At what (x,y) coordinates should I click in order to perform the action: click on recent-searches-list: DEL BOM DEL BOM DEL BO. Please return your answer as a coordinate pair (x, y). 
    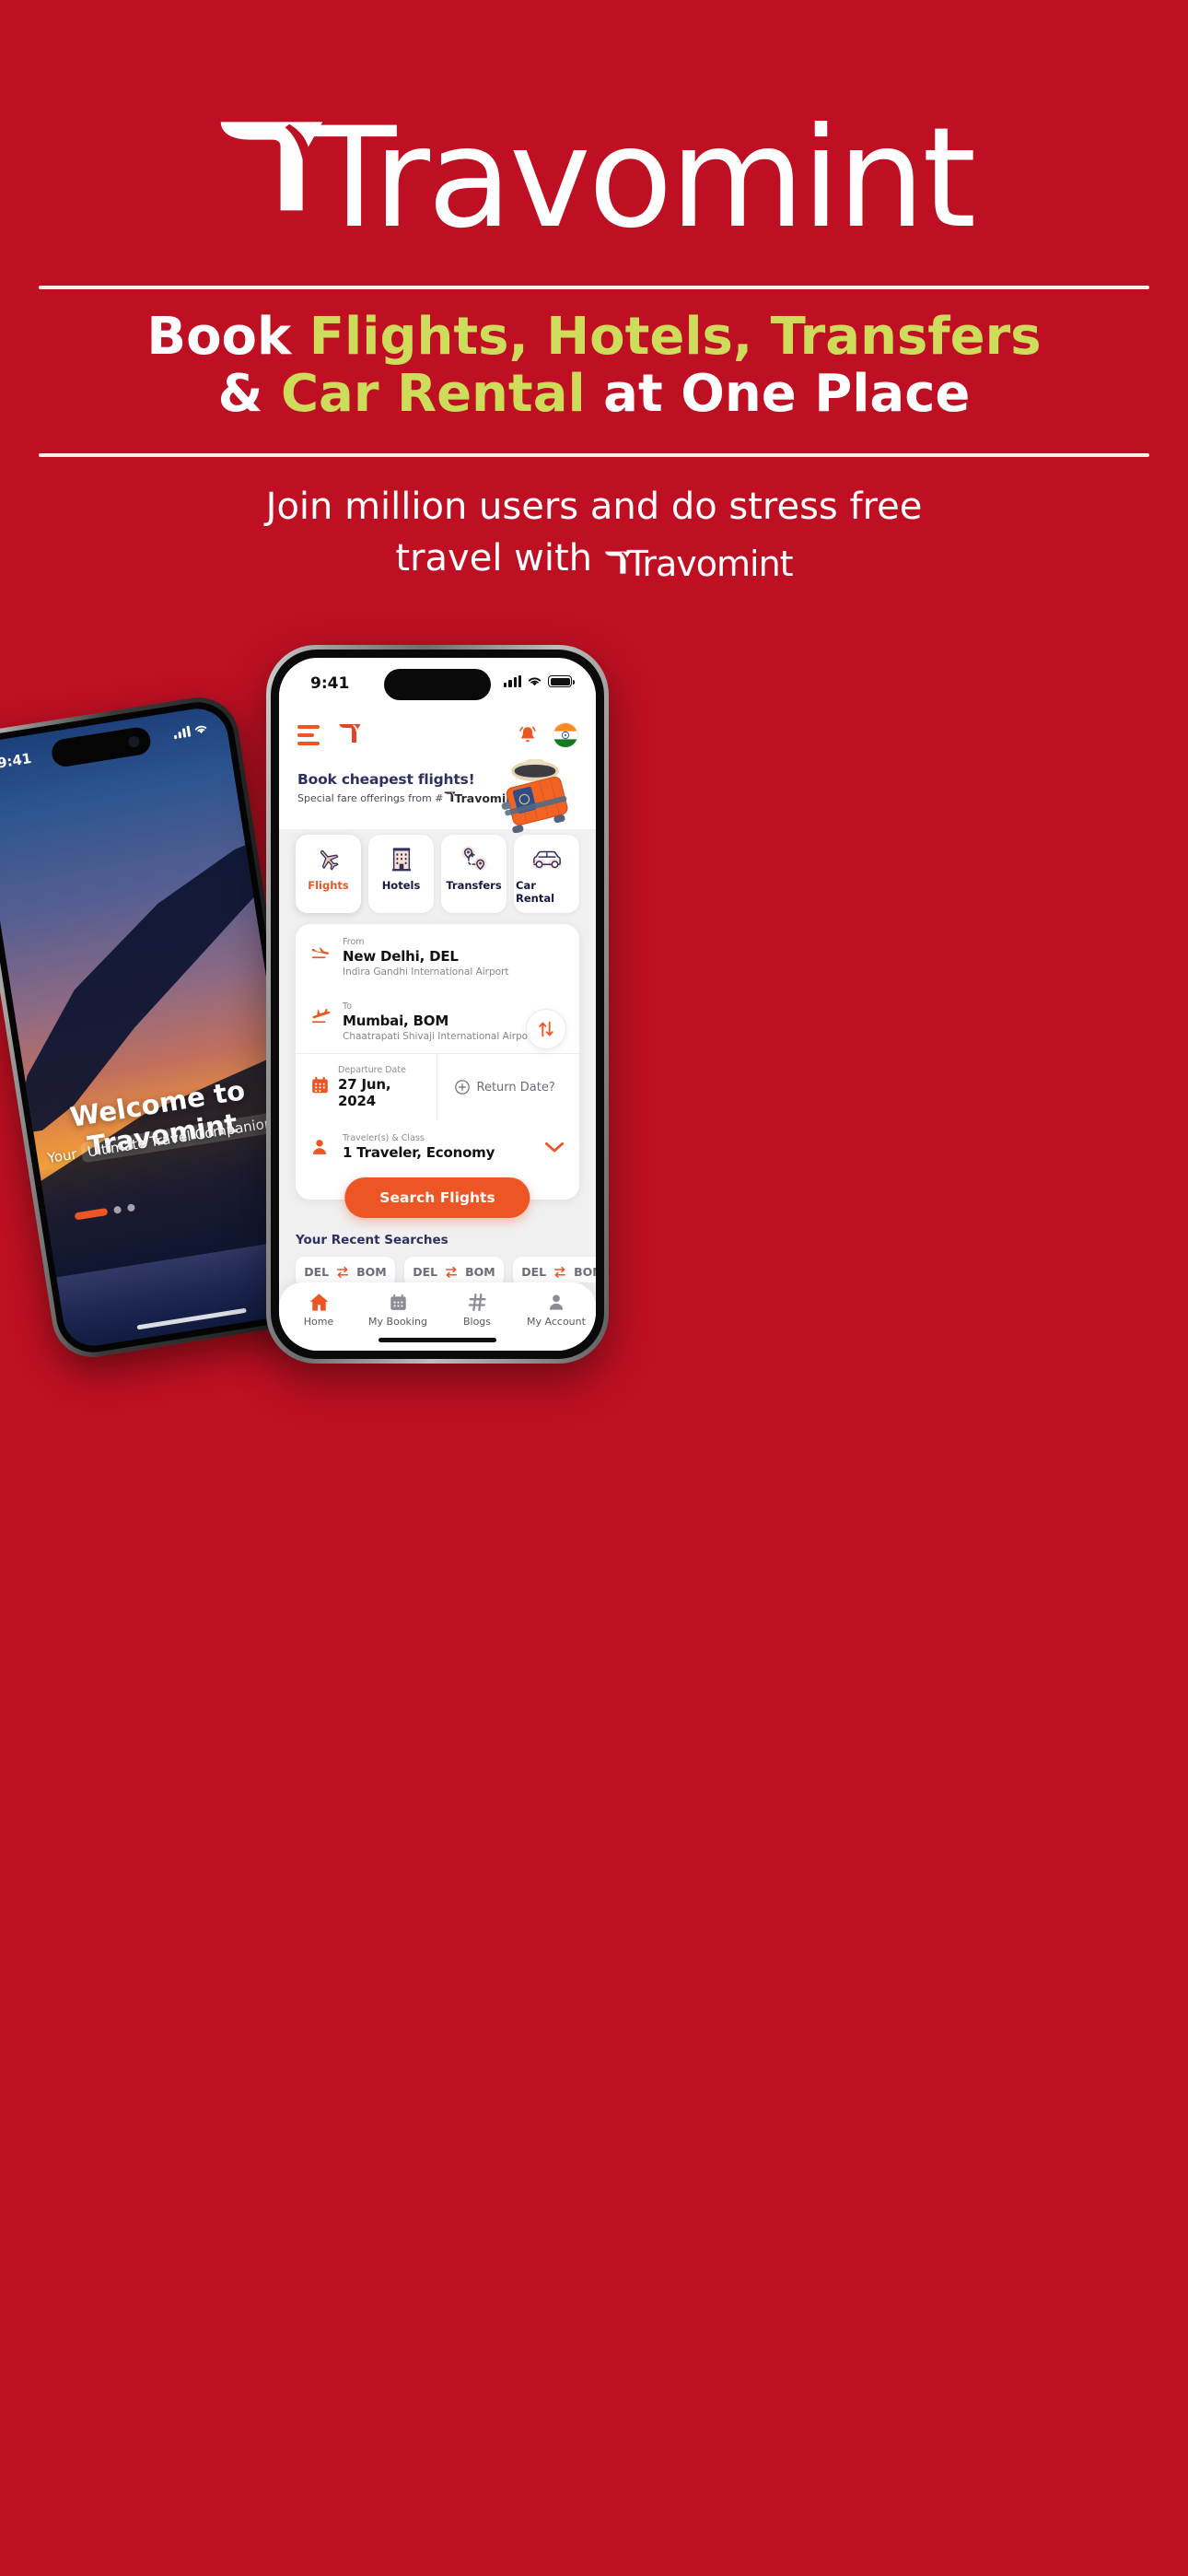
    Looking at the image, I should click on (437, 1264).